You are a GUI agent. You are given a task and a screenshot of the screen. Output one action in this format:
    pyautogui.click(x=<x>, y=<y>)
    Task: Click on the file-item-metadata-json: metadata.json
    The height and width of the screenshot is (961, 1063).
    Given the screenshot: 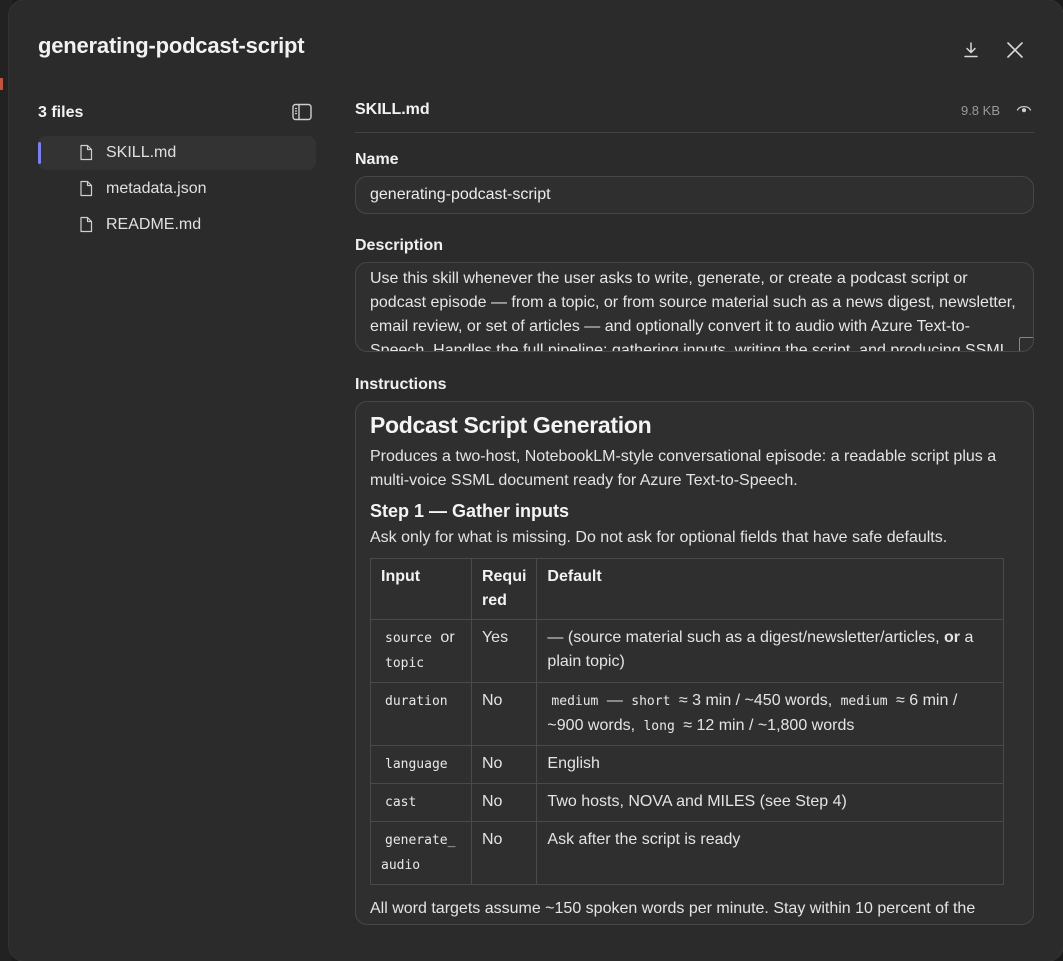 What is the action you would take?
    pyautogui.click(x=177, y=189)
    